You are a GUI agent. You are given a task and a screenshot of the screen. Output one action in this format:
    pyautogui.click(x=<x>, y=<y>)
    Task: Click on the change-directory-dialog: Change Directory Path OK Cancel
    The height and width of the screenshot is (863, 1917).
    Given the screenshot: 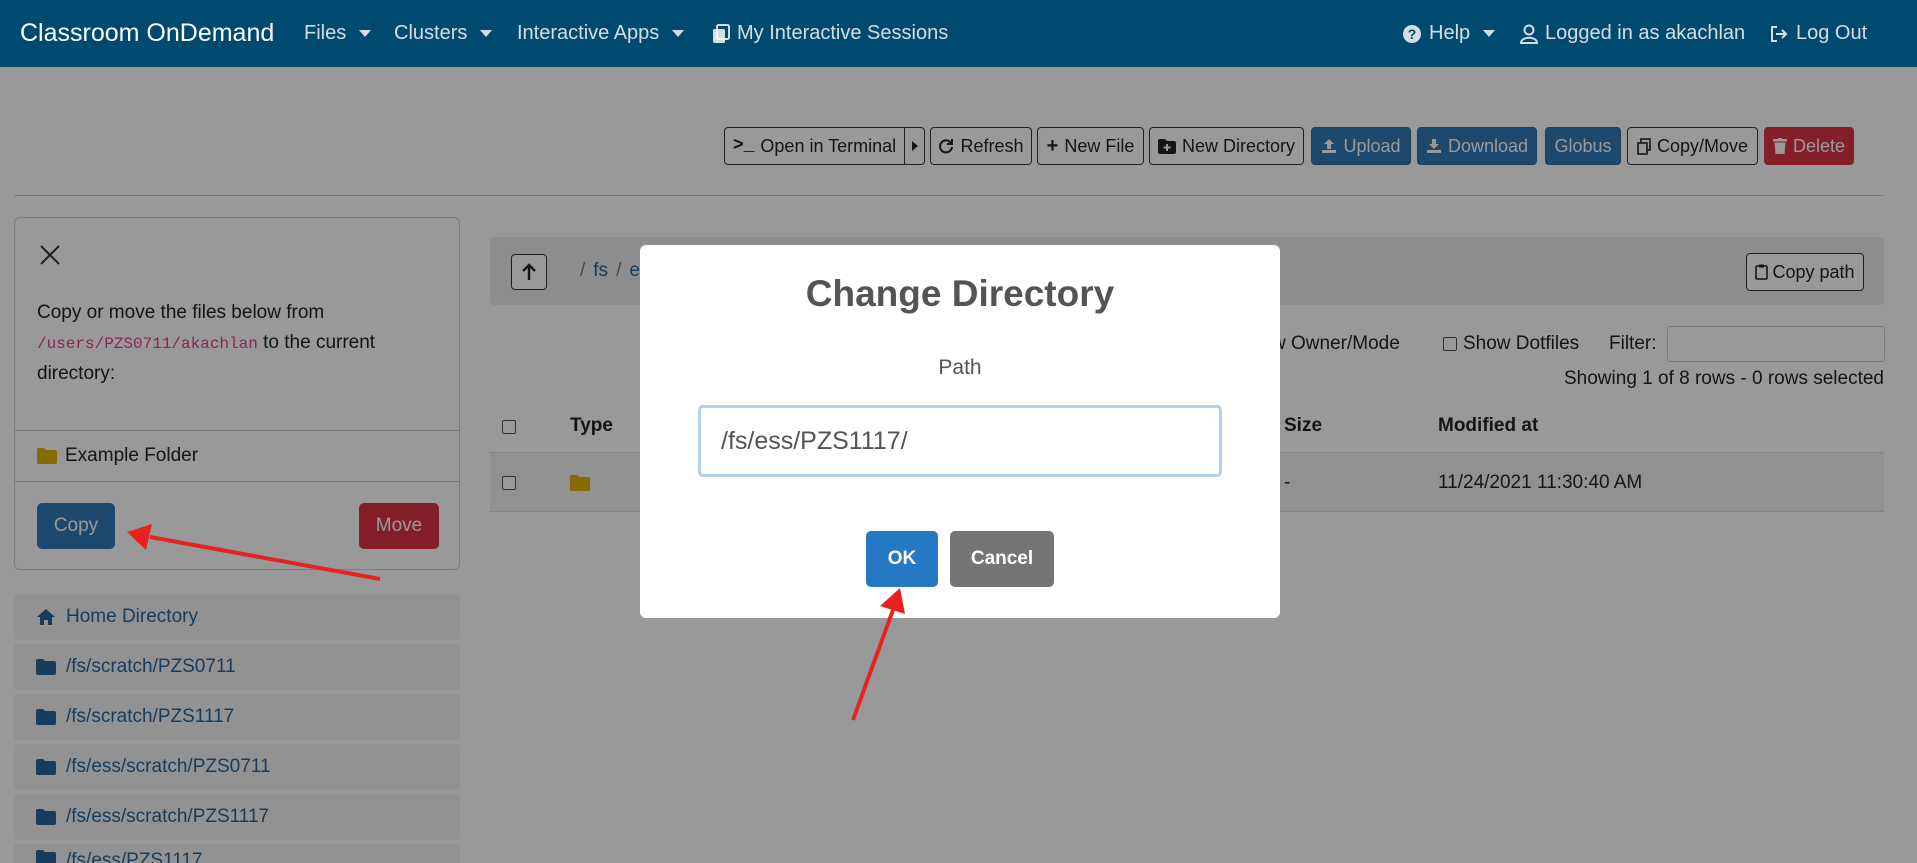 What is the action you would take?
    pyautogui.click(x=960, y=431)
    